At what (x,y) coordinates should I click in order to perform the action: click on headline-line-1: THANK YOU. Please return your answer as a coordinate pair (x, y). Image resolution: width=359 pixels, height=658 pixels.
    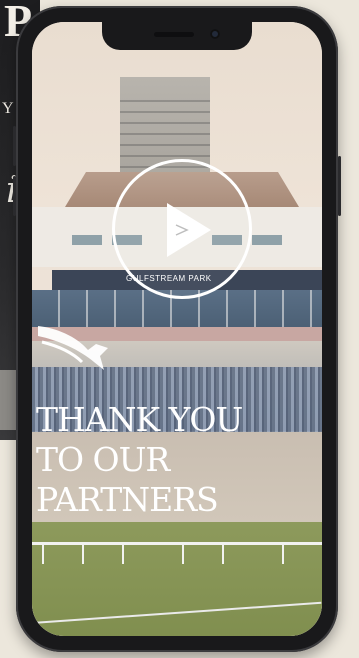
    Looking at the image, I should click on (139, 419).